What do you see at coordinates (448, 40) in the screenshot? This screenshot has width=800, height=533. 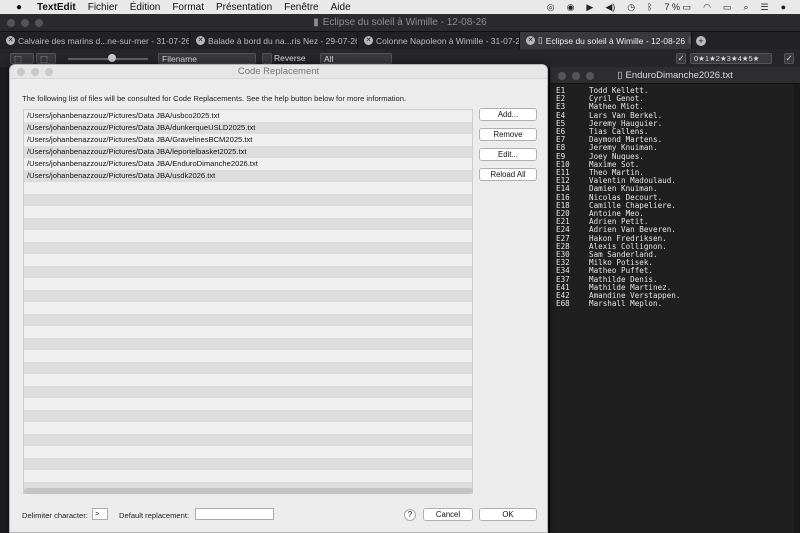 I see `tab-label: Colonne Napoleon à Wimille - 31-07-26` at bounding box center [448, 40].